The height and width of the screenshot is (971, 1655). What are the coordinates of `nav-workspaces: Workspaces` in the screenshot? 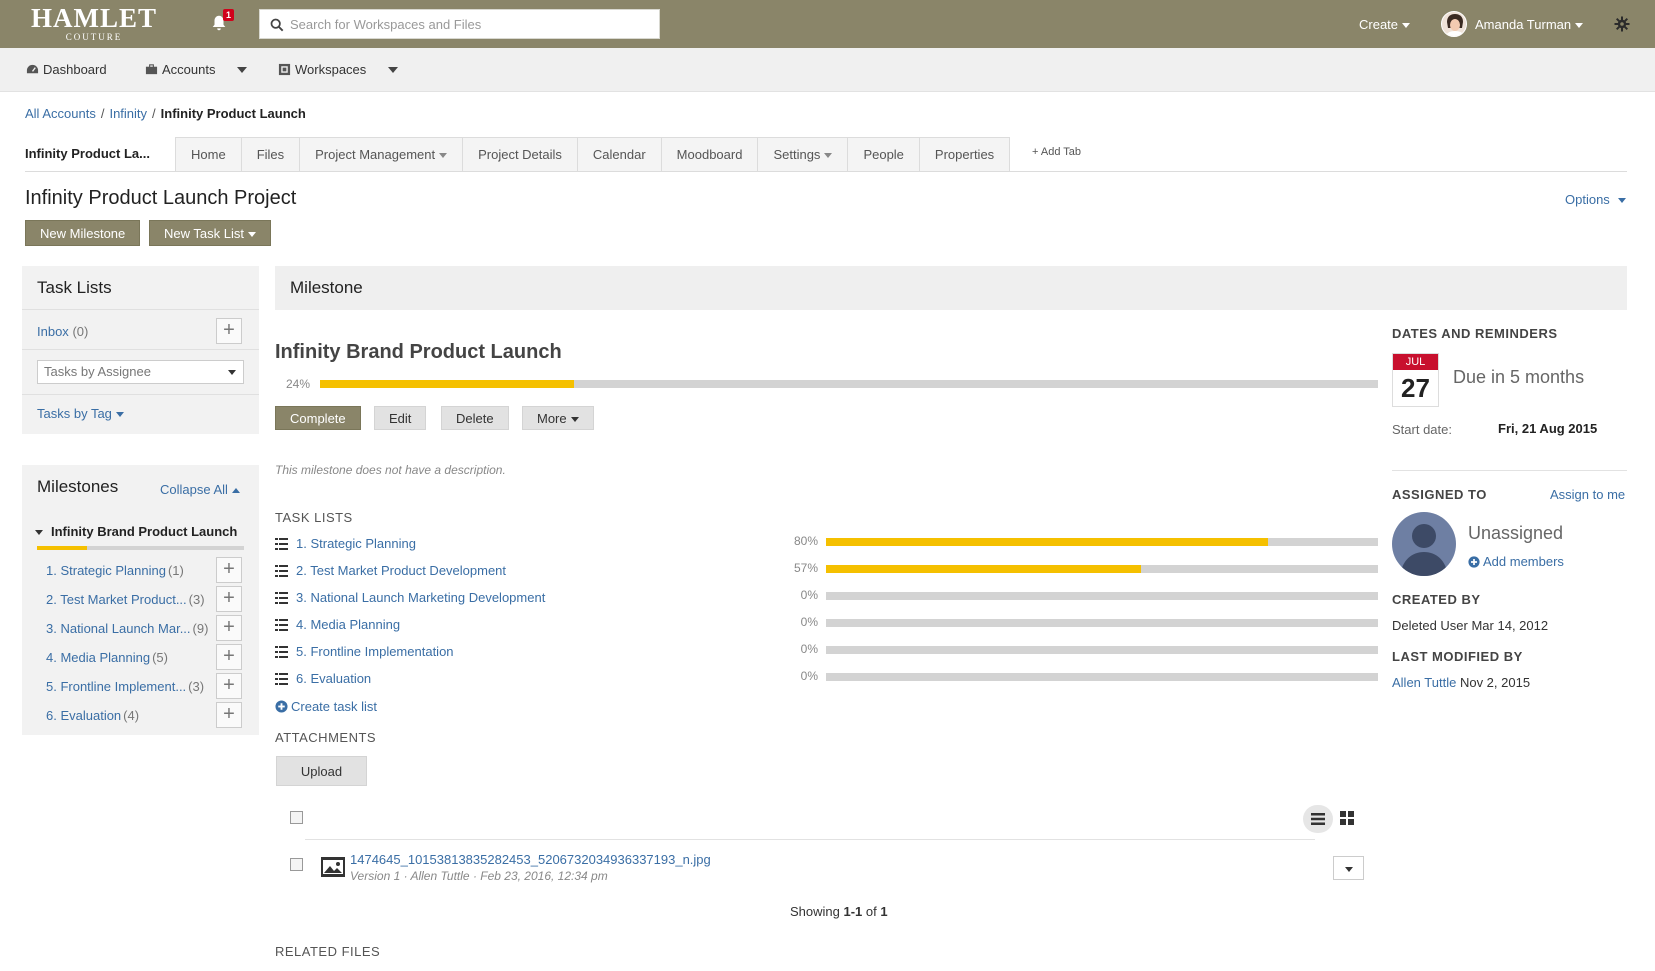 It's located at (322, 69).